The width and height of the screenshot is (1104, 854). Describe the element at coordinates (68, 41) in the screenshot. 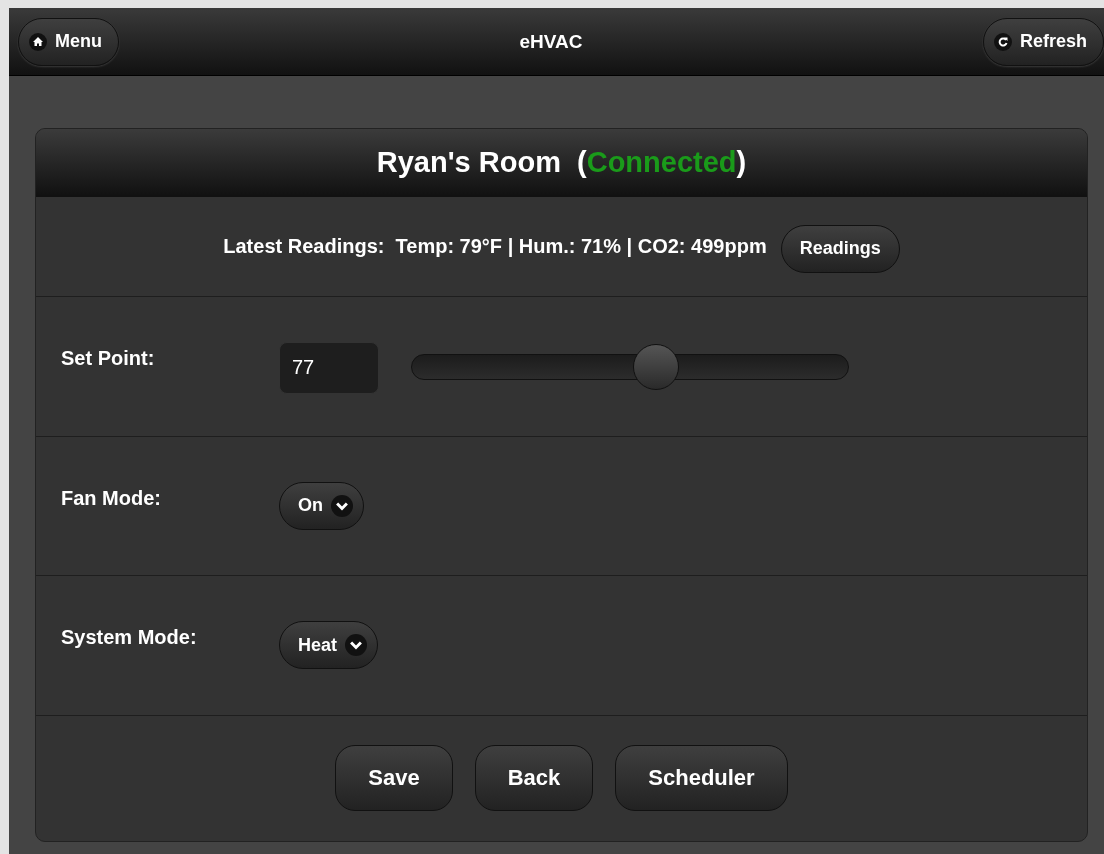

I see `menu-button: Menu` at that location.